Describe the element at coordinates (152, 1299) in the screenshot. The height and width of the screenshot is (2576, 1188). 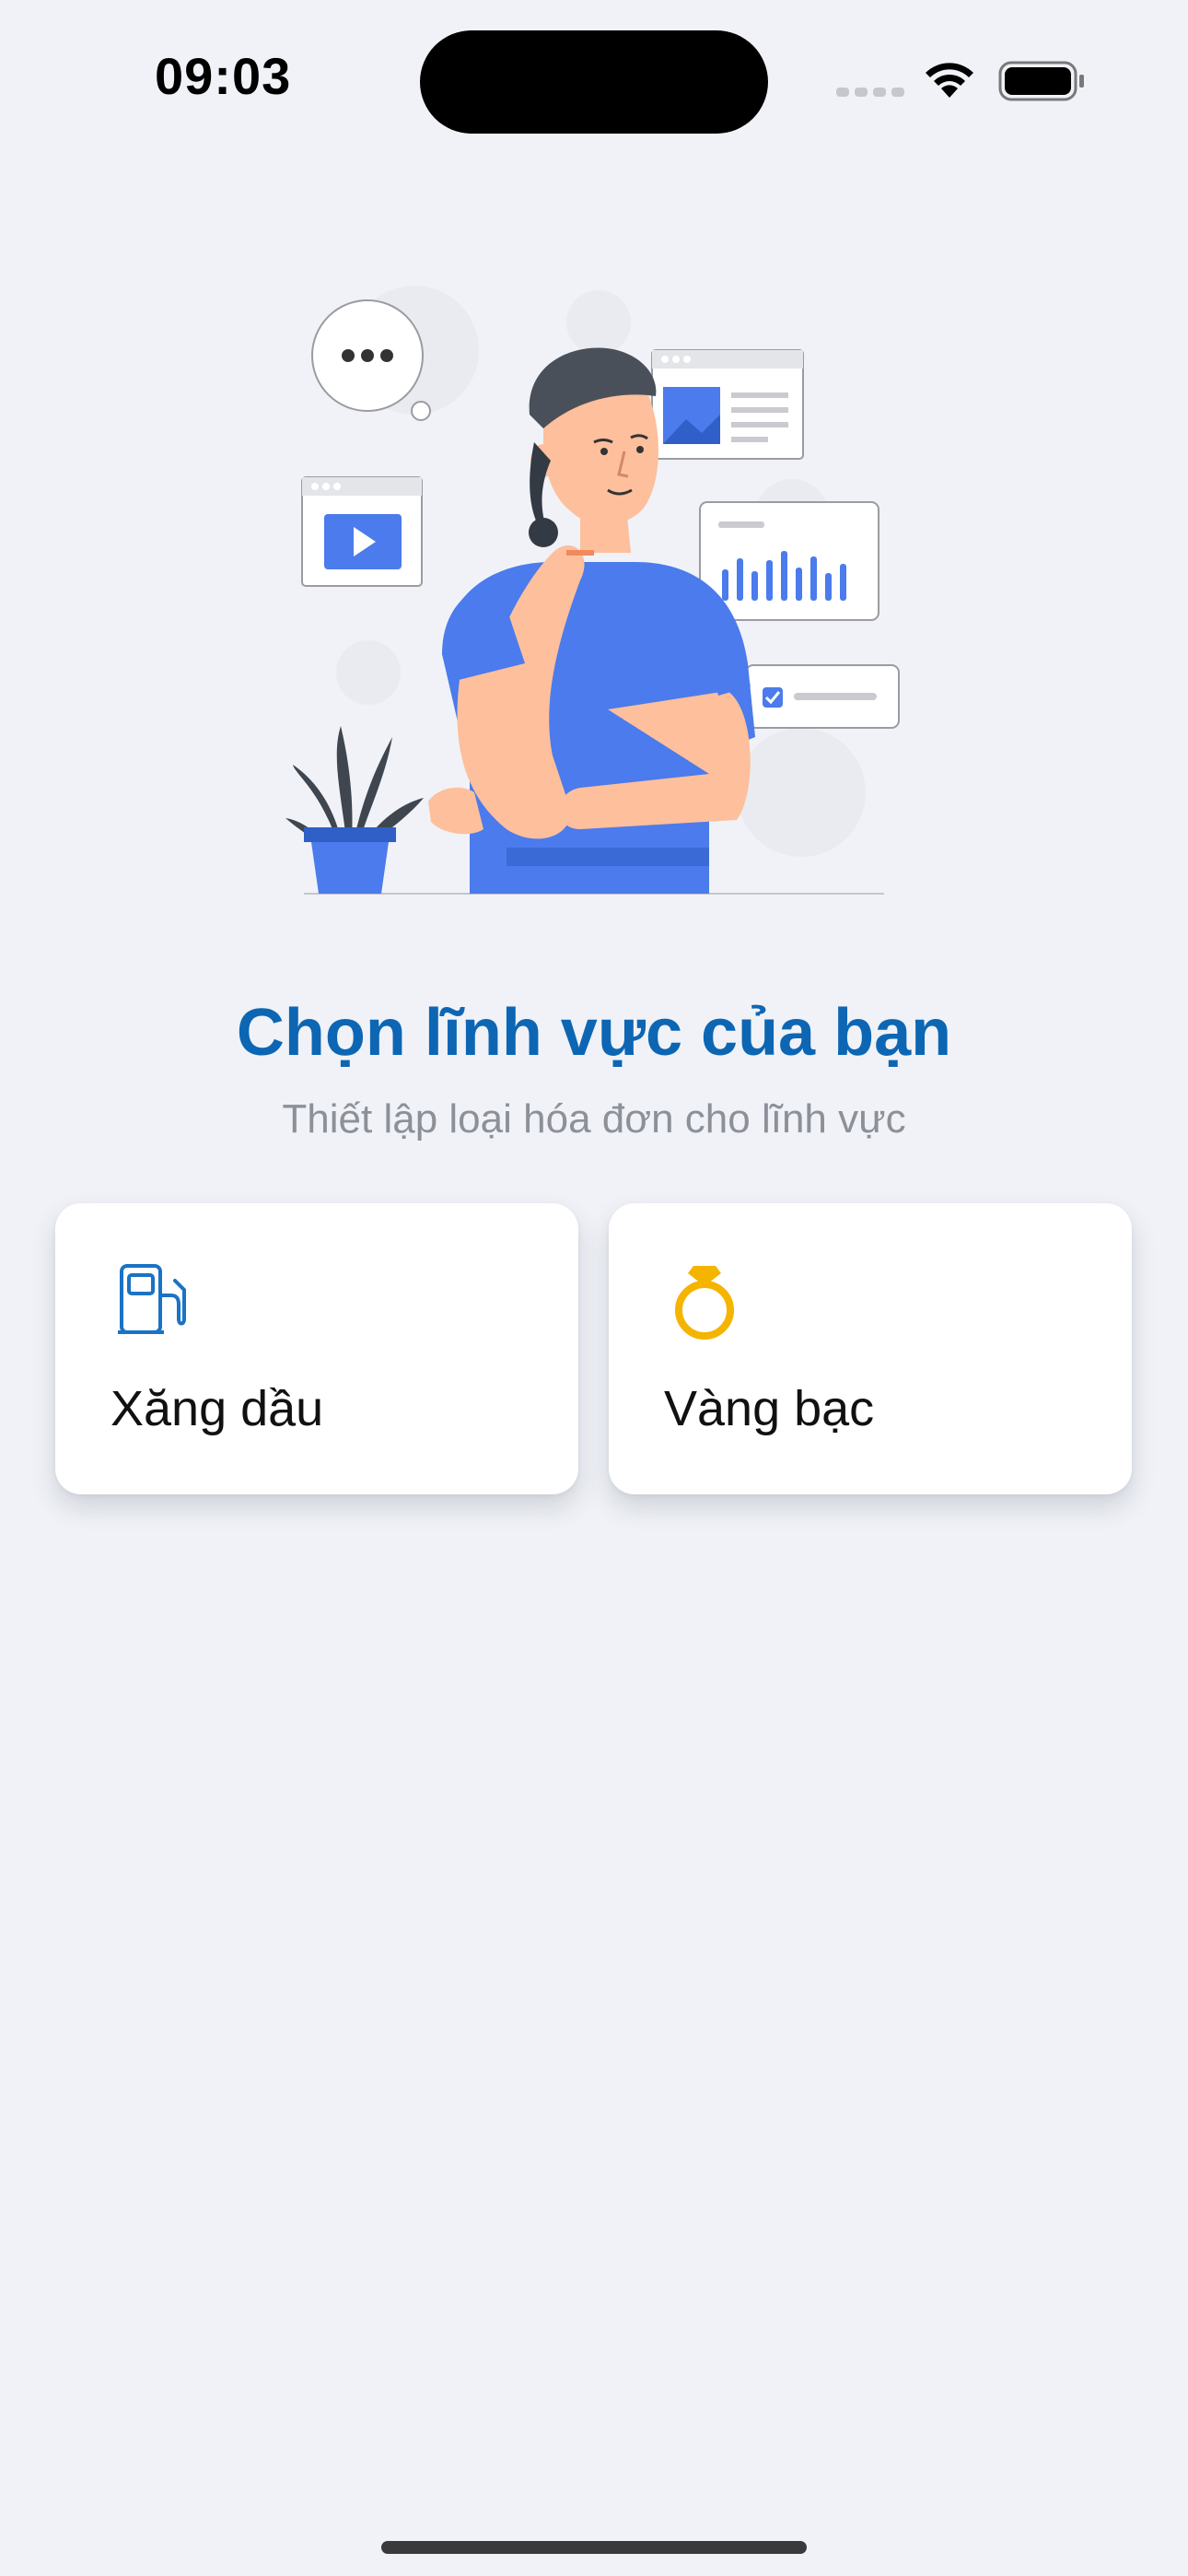
I see `fuel-pump-icon` at that location.